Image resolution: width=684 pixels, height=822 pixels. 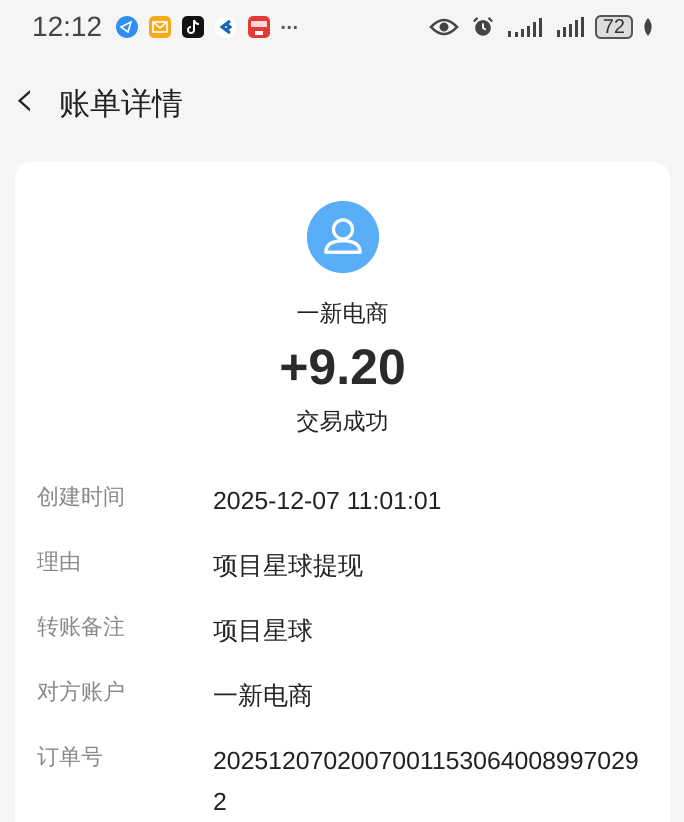 I want to click on detail-value: 2025-12-07 11:01:01, so click(x=327, y=502).